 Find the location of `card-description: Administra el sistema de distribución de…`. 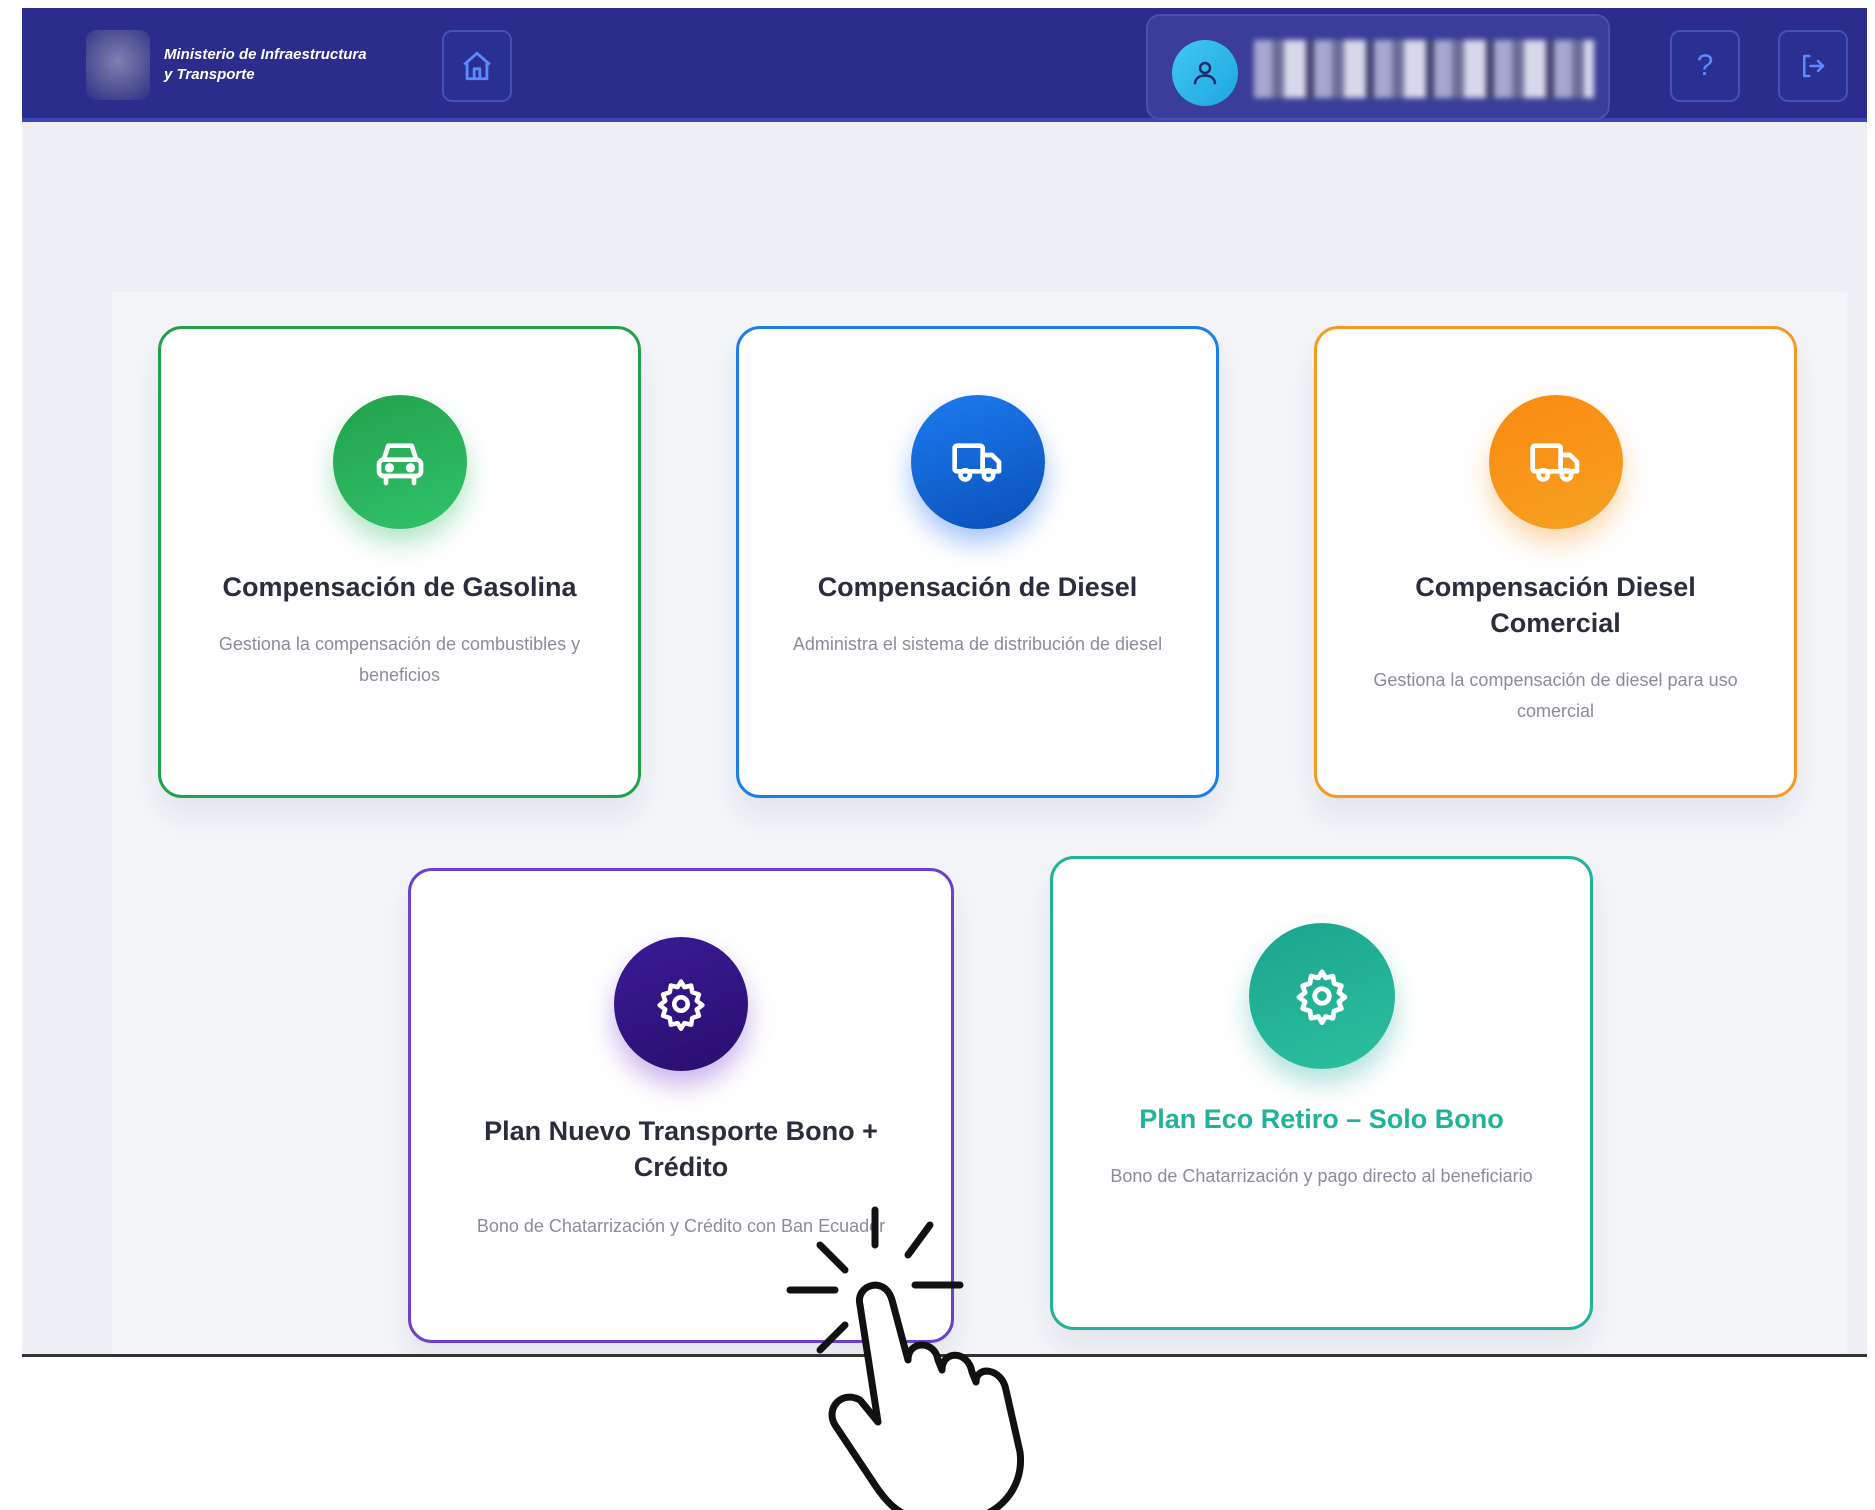

card-description: Administra el sistema de distribución de… is located at coordinates (977, 644).